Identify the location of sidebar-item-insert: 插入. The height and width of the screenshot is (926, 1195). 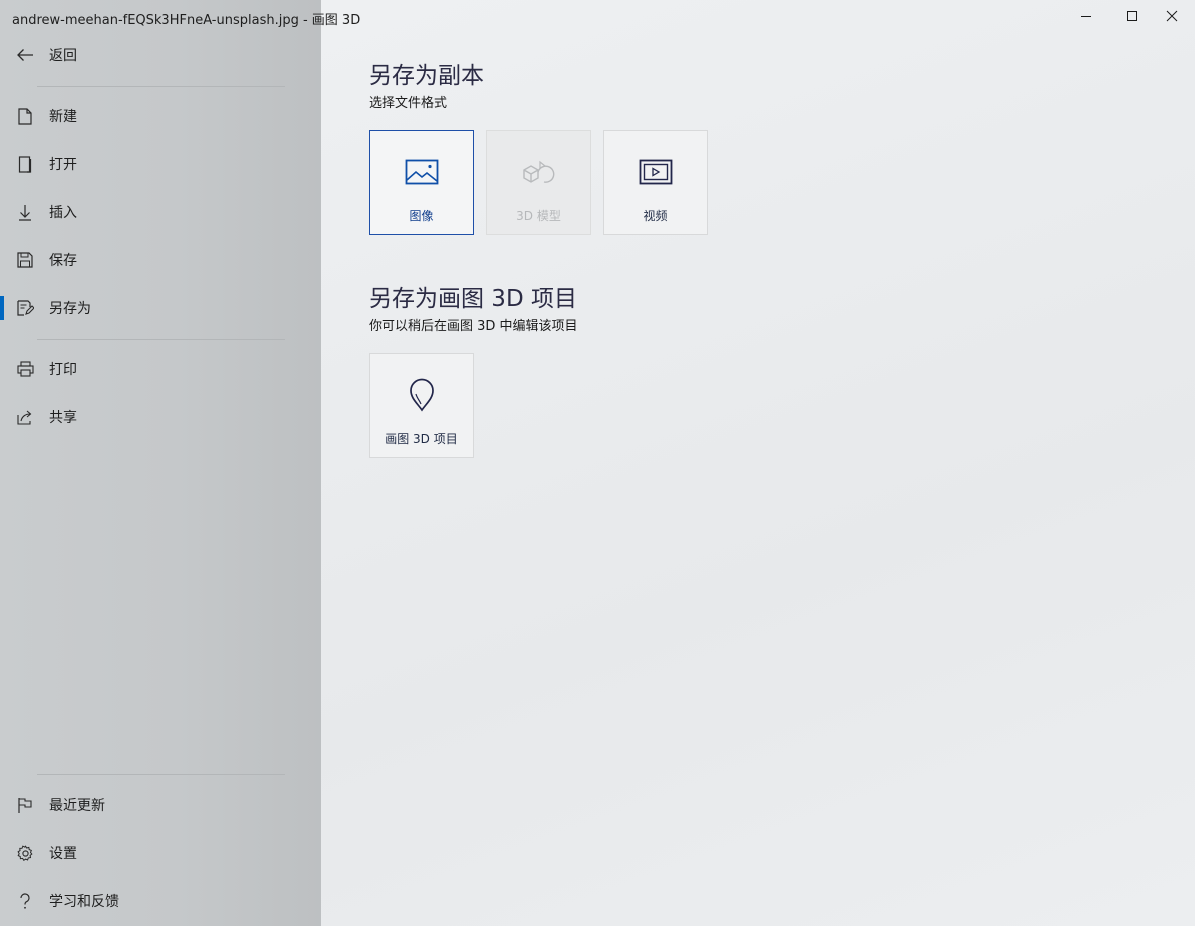
(160, 212).